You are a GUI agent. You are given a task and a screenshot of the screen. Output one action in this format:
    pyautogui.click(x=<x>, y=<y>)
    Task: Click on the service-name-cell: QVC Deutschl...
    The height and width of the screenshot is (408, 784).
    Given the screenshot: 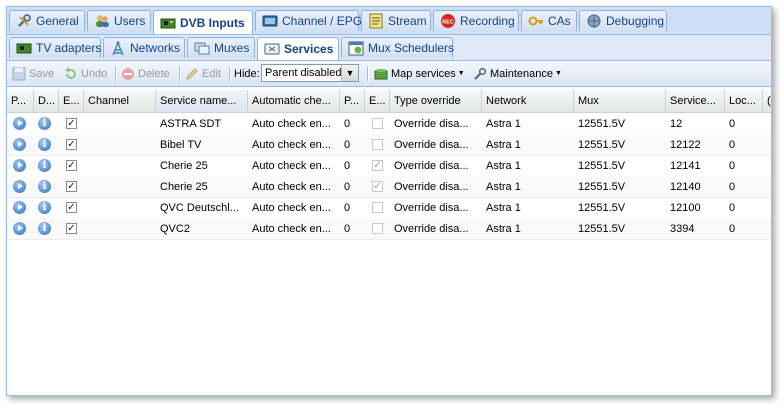 What is the action you would take?
    pyautogui.click(x=202, y=207)
    